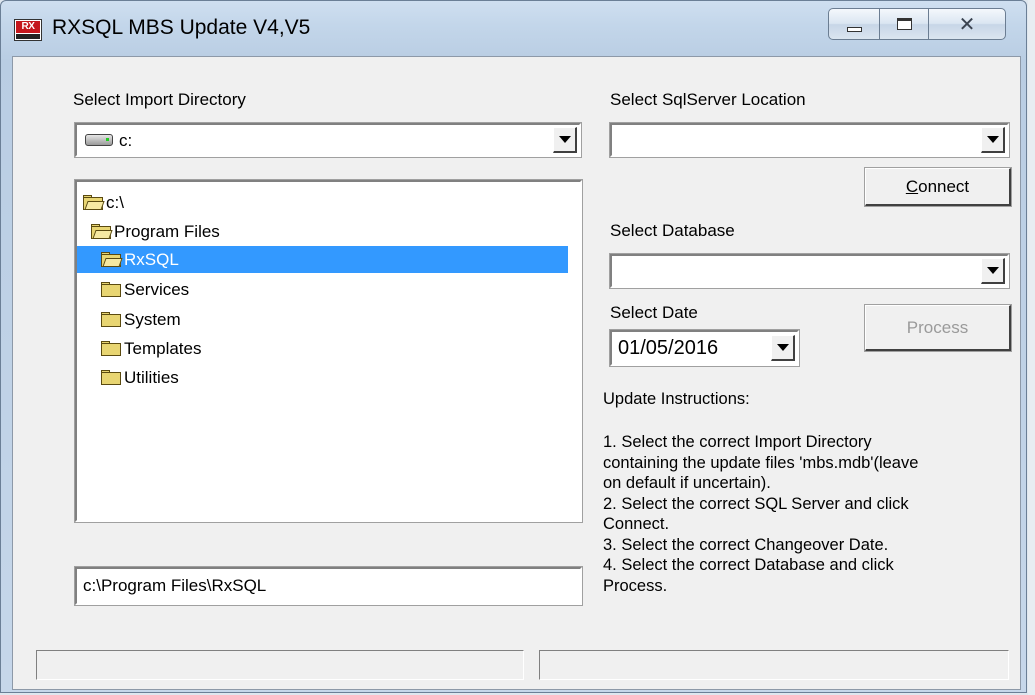  Describe the element at coordinates (854, 24) in the screenshot. I see `minimize-button` at that location.